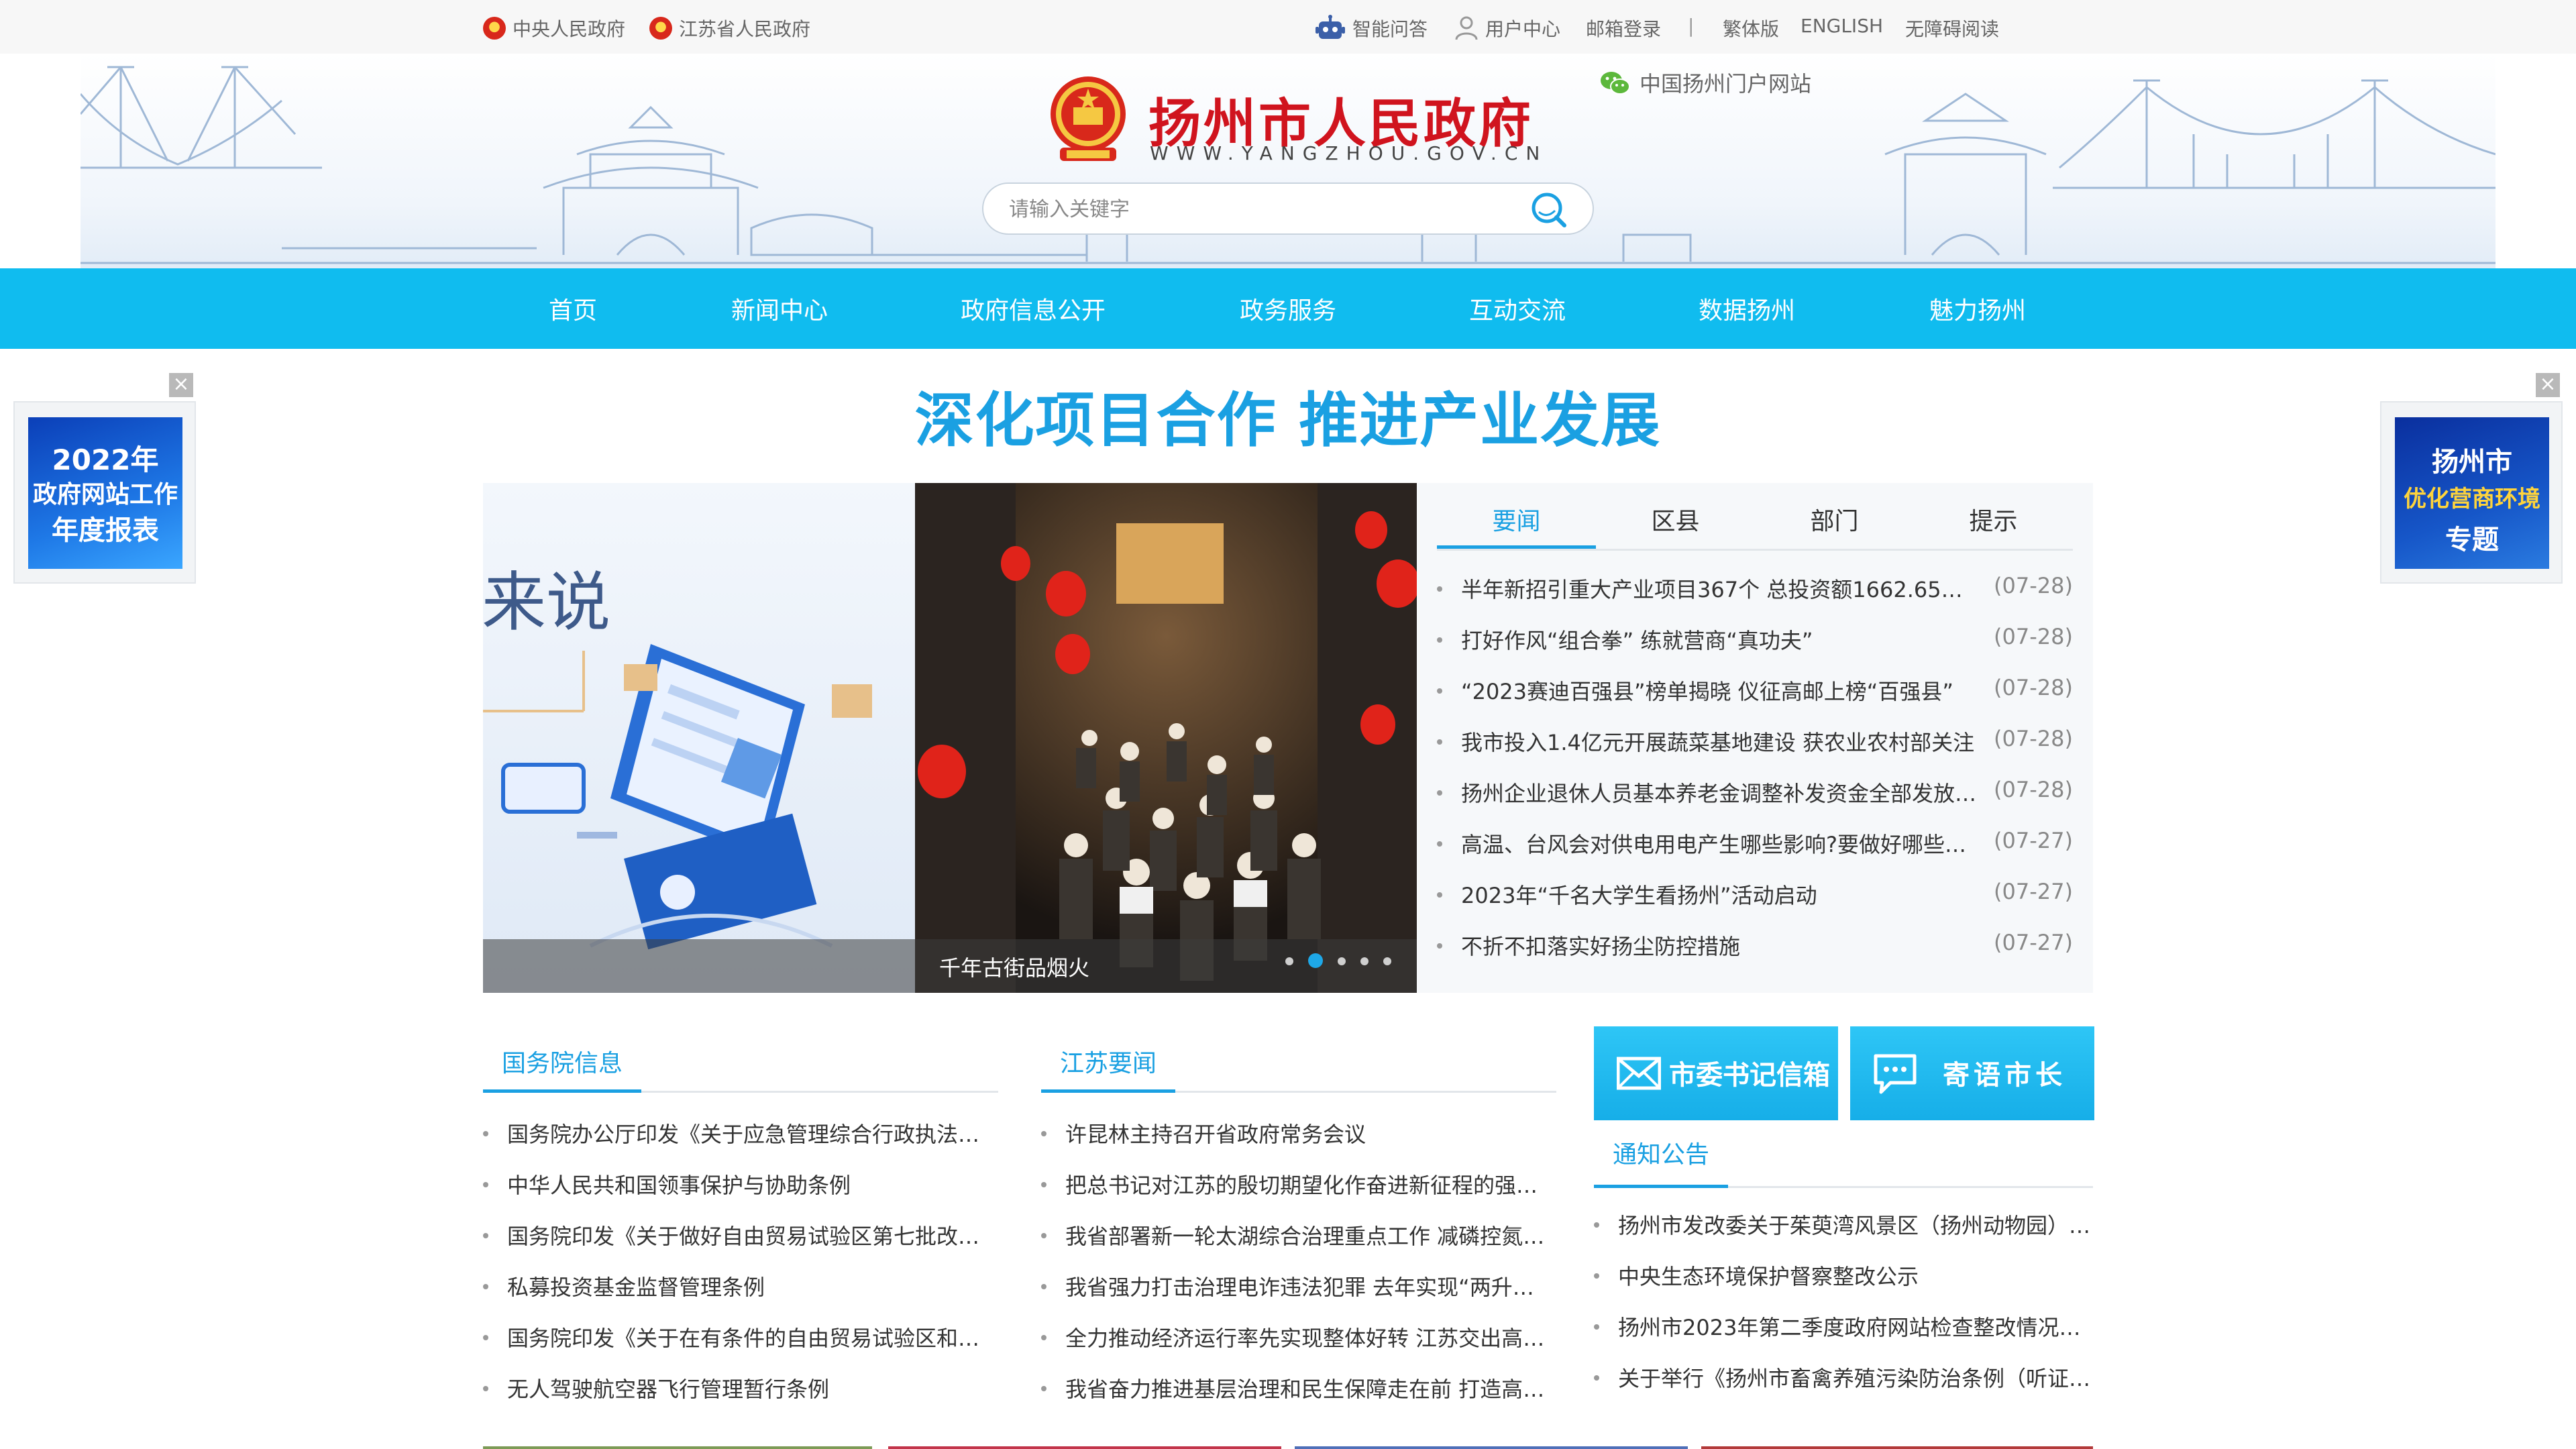 The width and height of the screenshot is (2576, 1449). I want to click on carousel-dots, so click(1345, 960).